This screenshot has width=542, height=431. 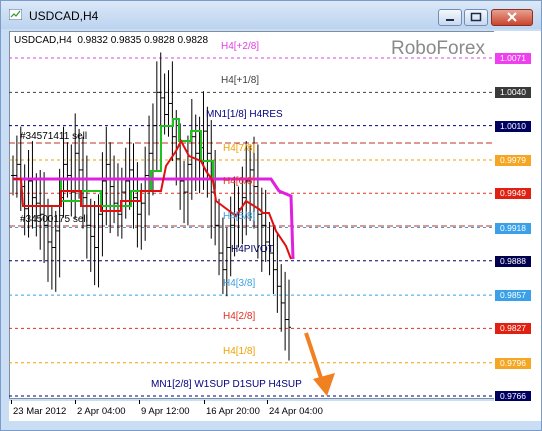 I want to click on level-label: H4[+2/8], so click(x=240, y=46).